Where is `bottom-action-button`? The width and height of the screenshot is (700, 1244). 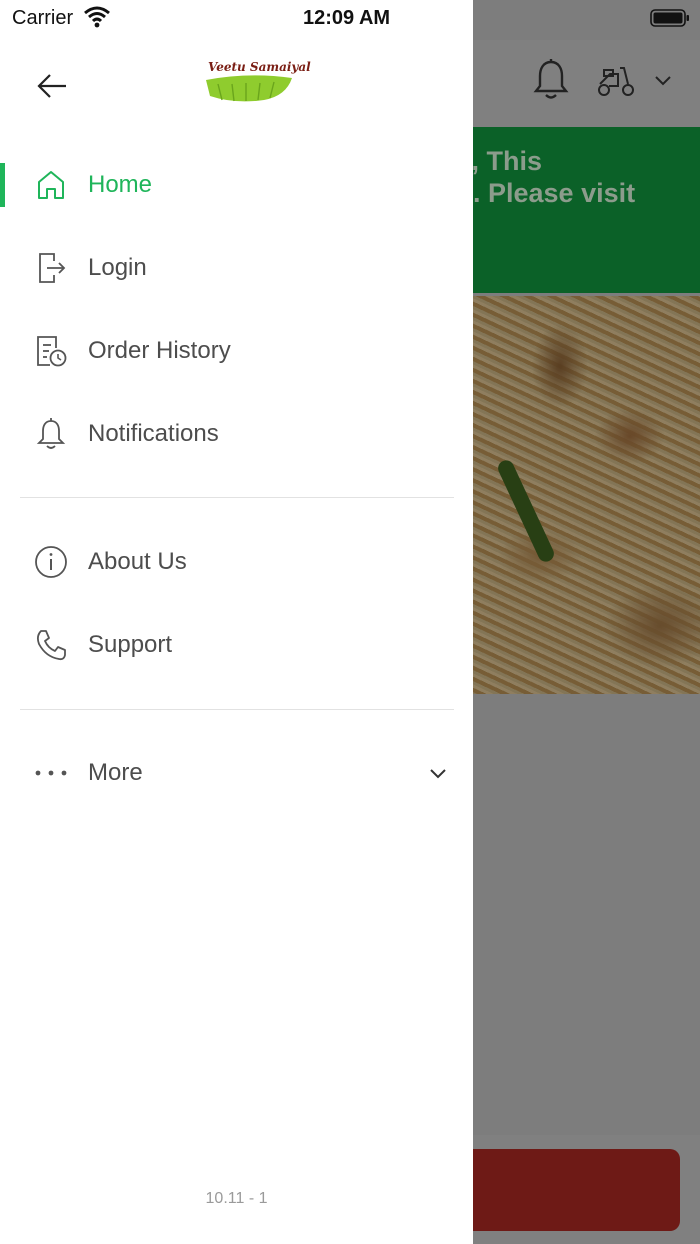 bottom-action-button is located at coordinates (567, 1190).